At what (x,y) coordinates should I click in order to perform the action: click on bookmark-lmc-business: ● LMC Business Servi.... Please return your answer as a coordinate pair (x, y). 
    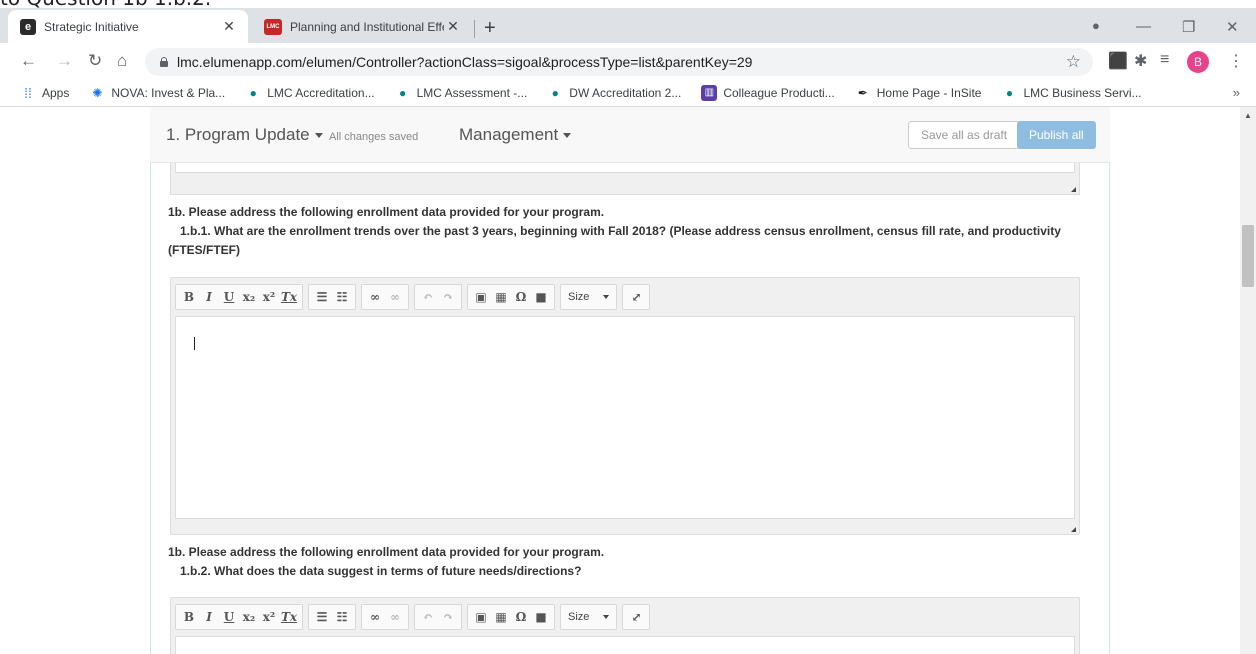
    Looking at the image, I should click on (1071, 93).